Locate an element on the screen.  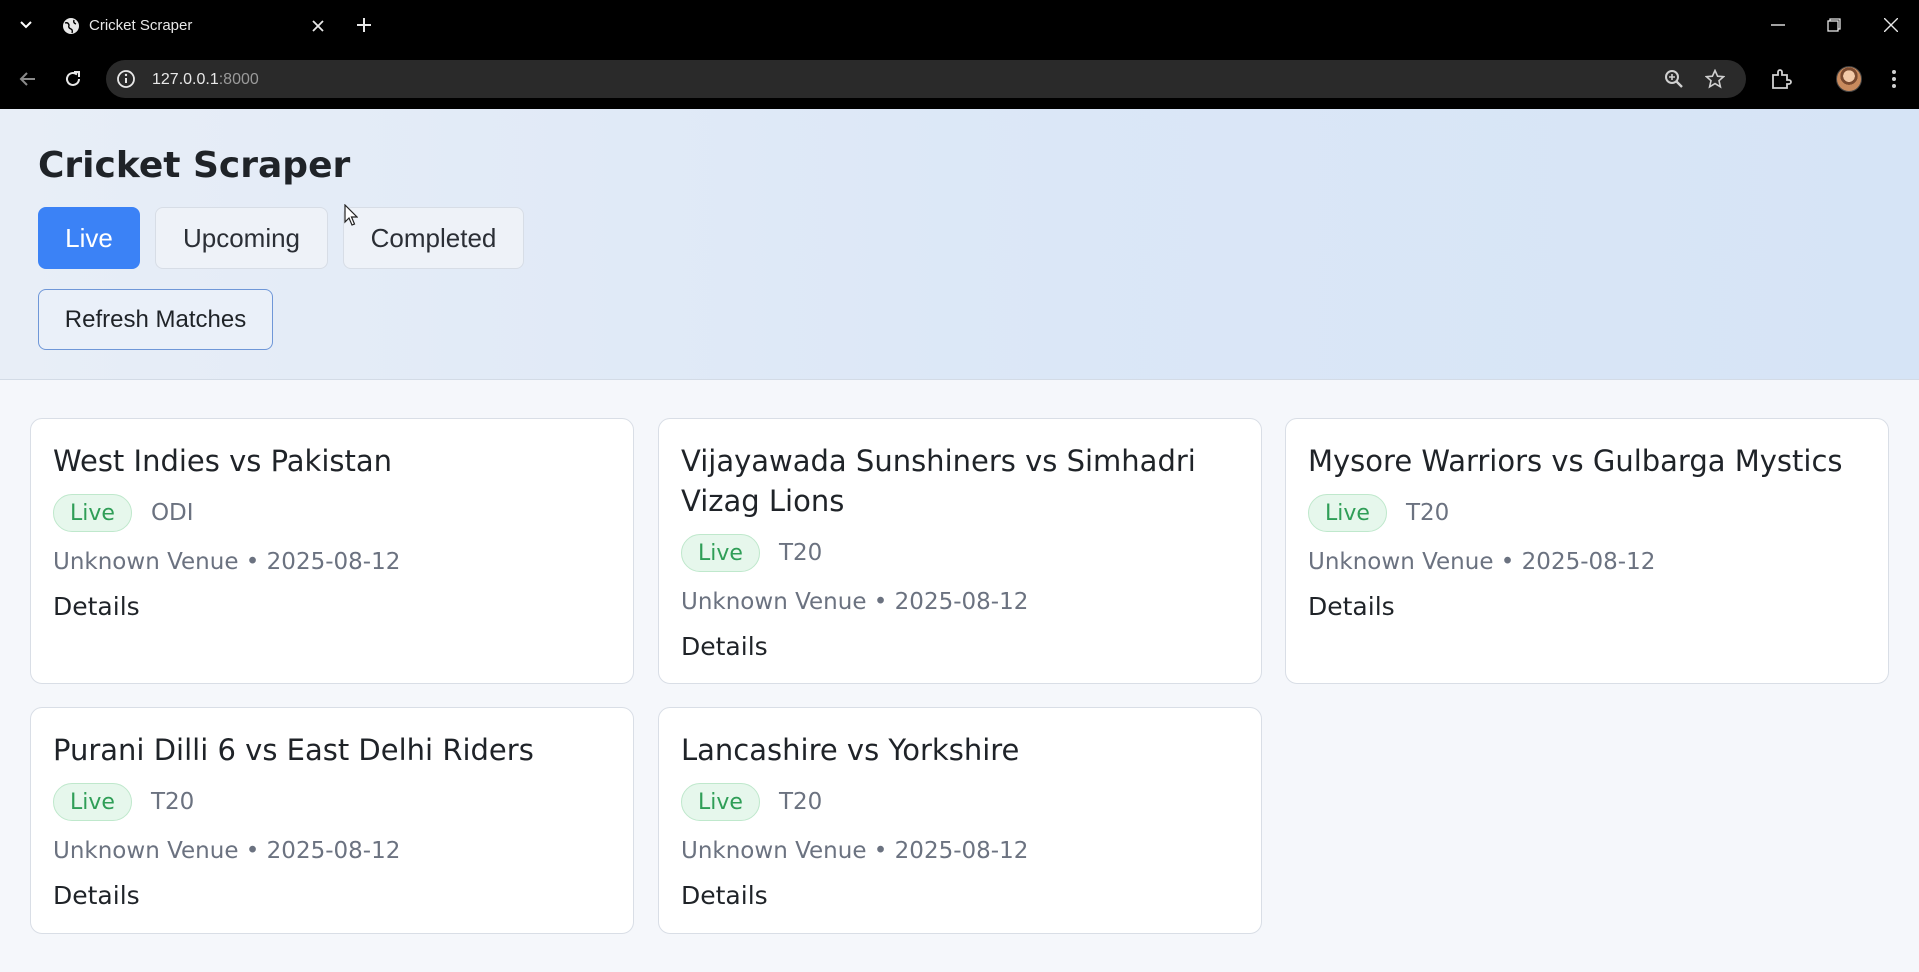
close-window-icon is located at coordinates (1891, 25).